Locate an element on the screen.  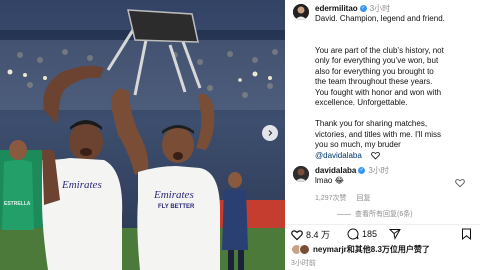
comment-text-content: lmao is located at coordinates (324, 180).